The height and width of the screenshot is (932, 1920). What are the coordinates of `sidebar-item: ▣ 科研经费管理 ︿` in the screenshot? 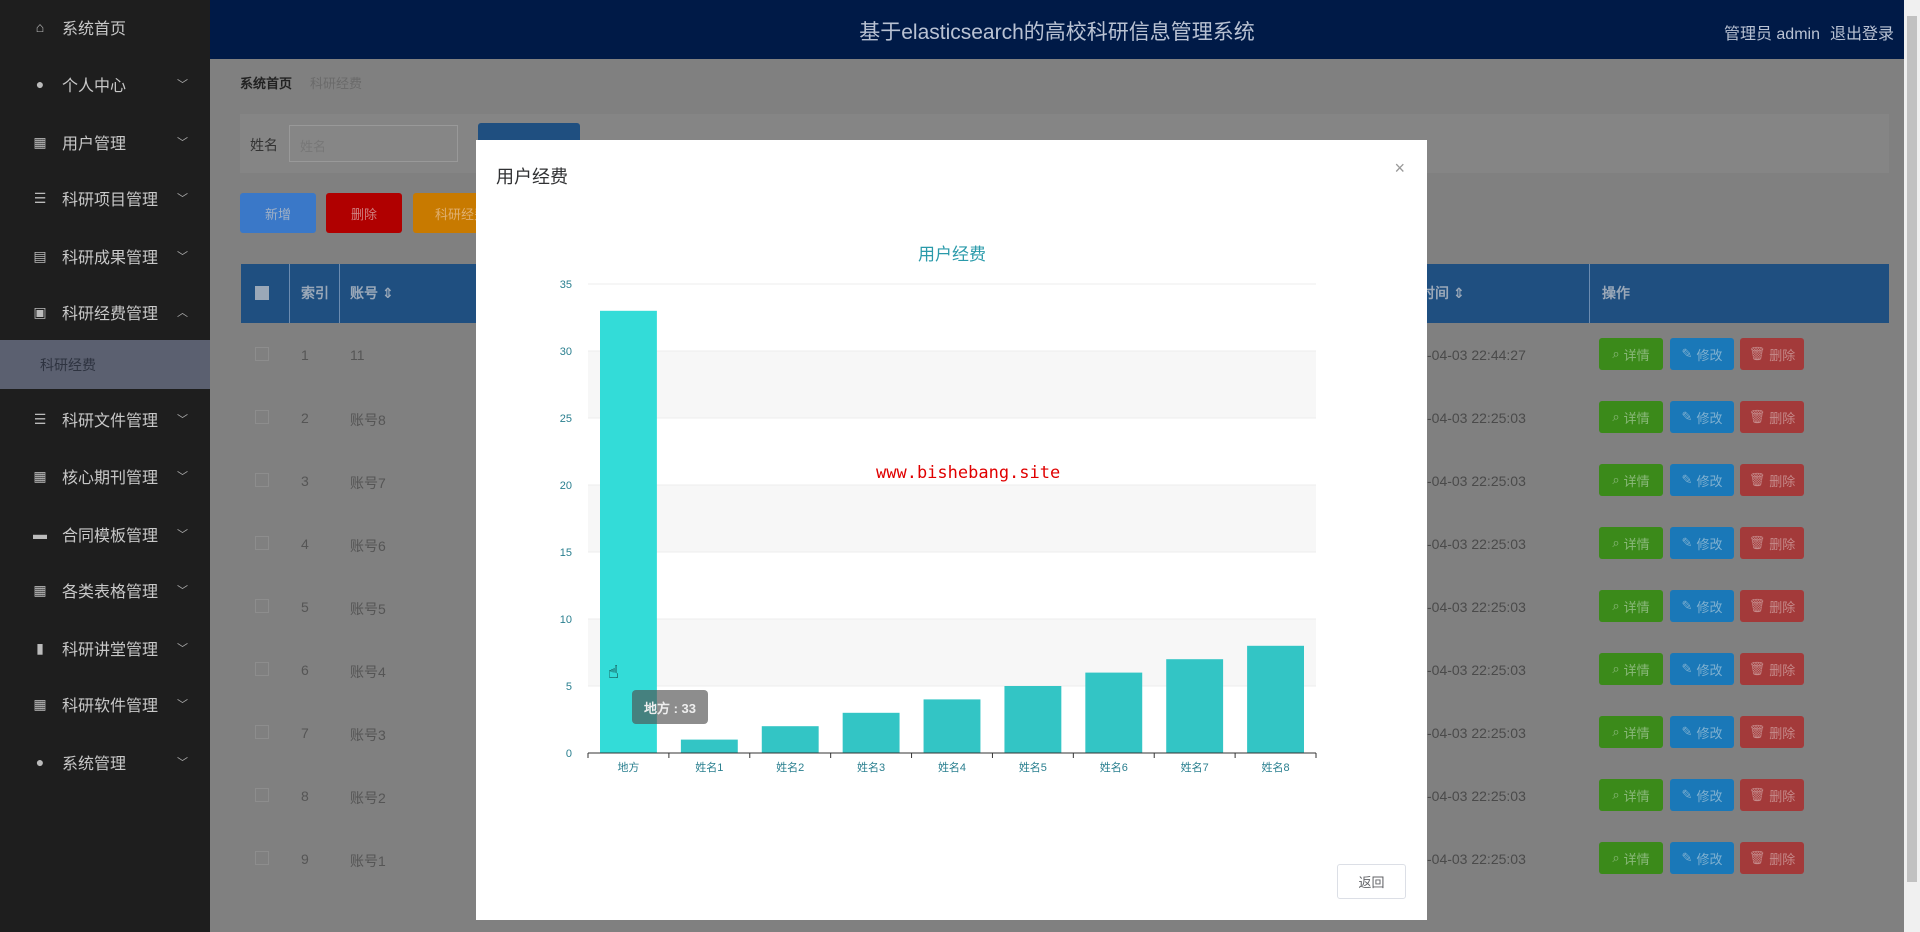 It's located at (105, 312).